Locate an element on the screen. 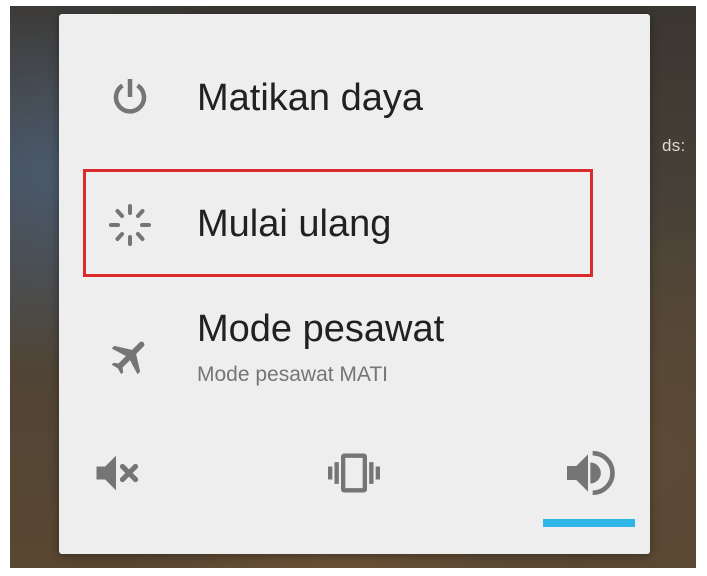  volume-icon is located at coordinates (588, 475).